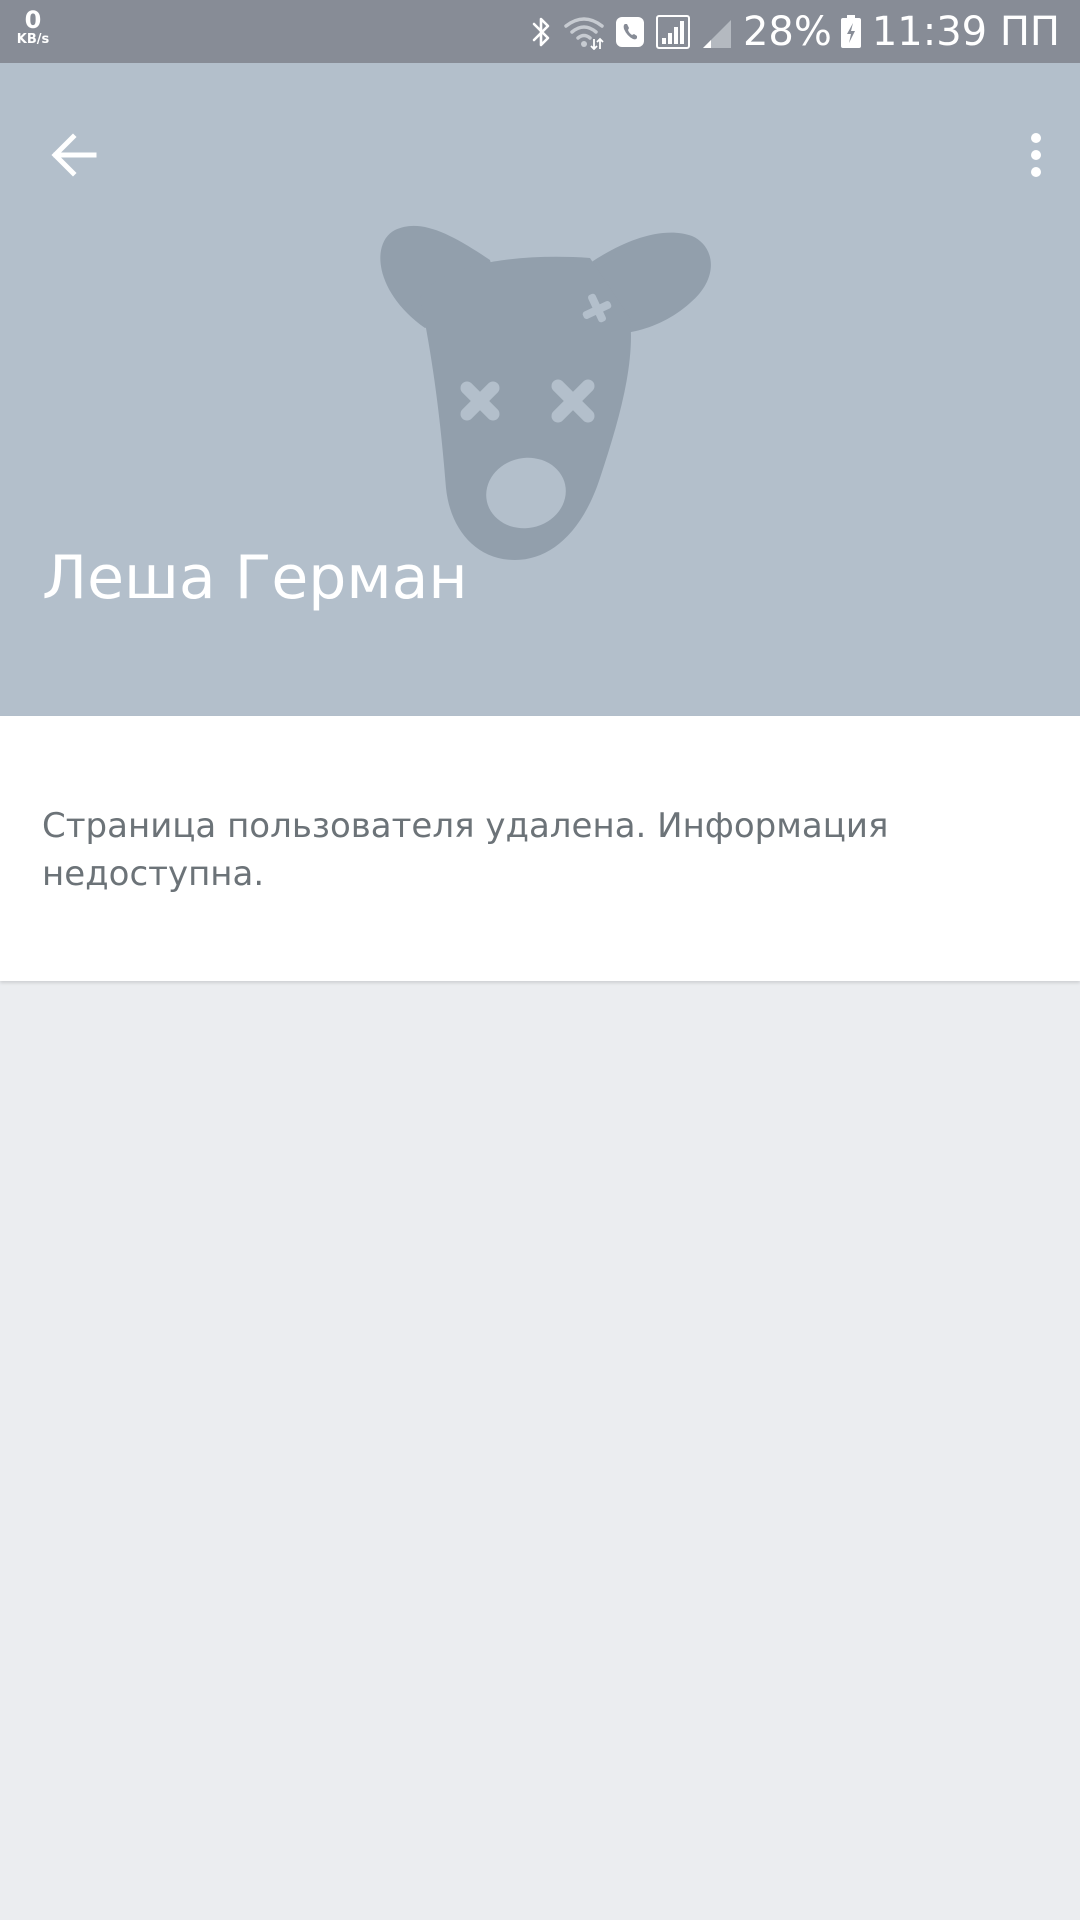  Describe the element at coordinates (630, 32) in the screenshot. I see `call-icon` at that location.